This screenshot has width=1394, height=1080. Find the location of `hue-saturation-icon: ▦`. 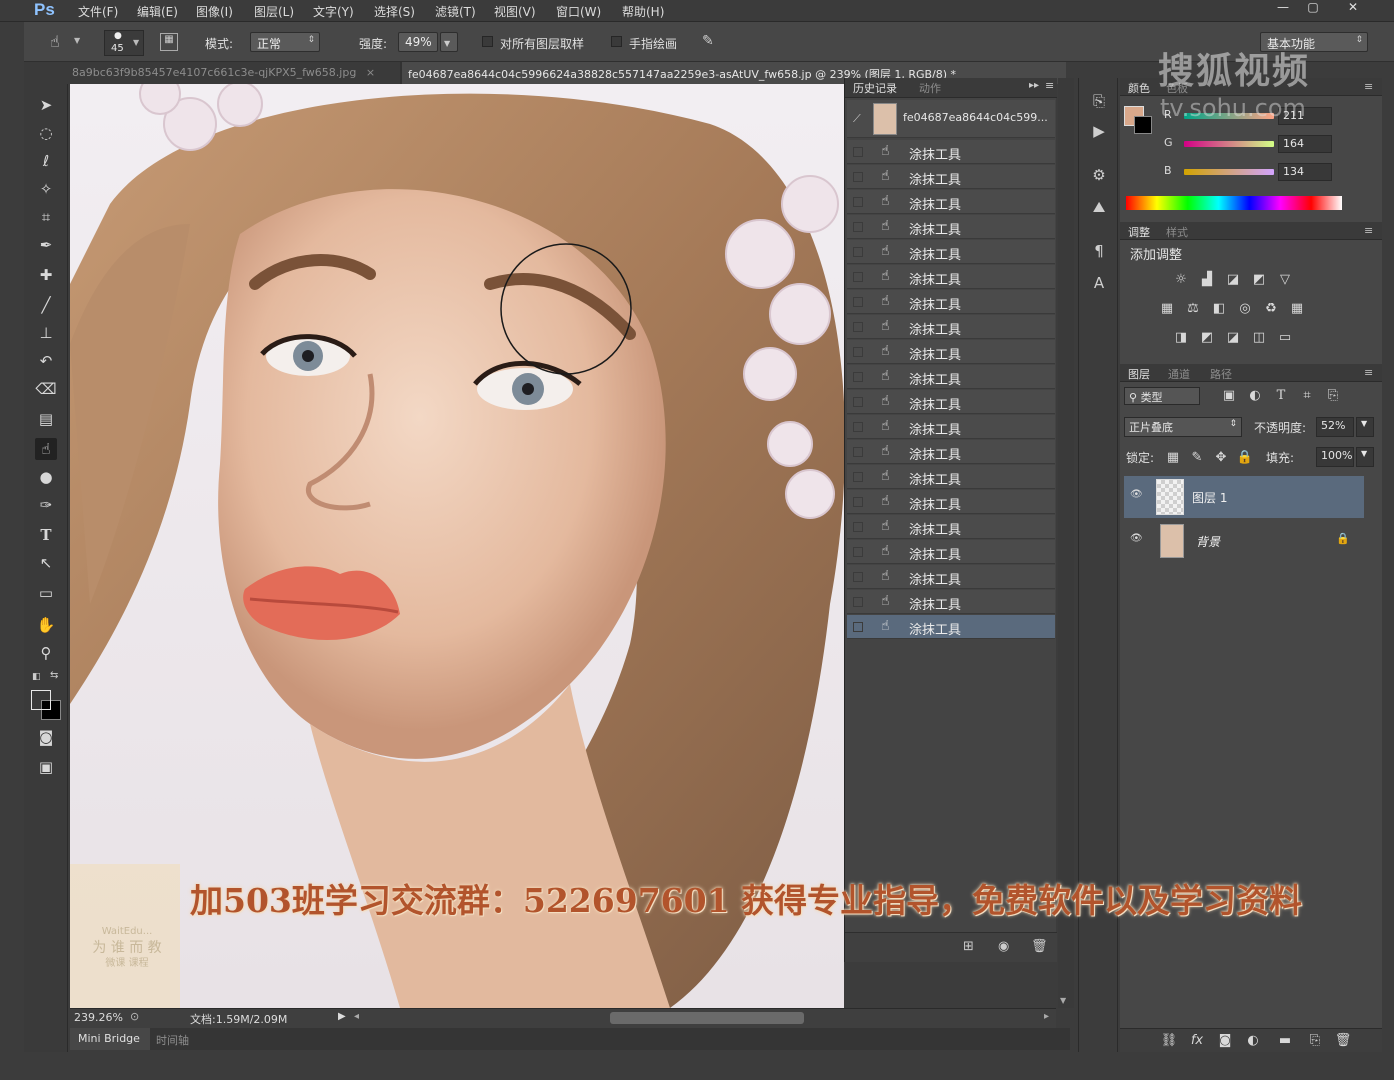

hue-saturation-icon: ▦ is located at coordinates (1167, 309).